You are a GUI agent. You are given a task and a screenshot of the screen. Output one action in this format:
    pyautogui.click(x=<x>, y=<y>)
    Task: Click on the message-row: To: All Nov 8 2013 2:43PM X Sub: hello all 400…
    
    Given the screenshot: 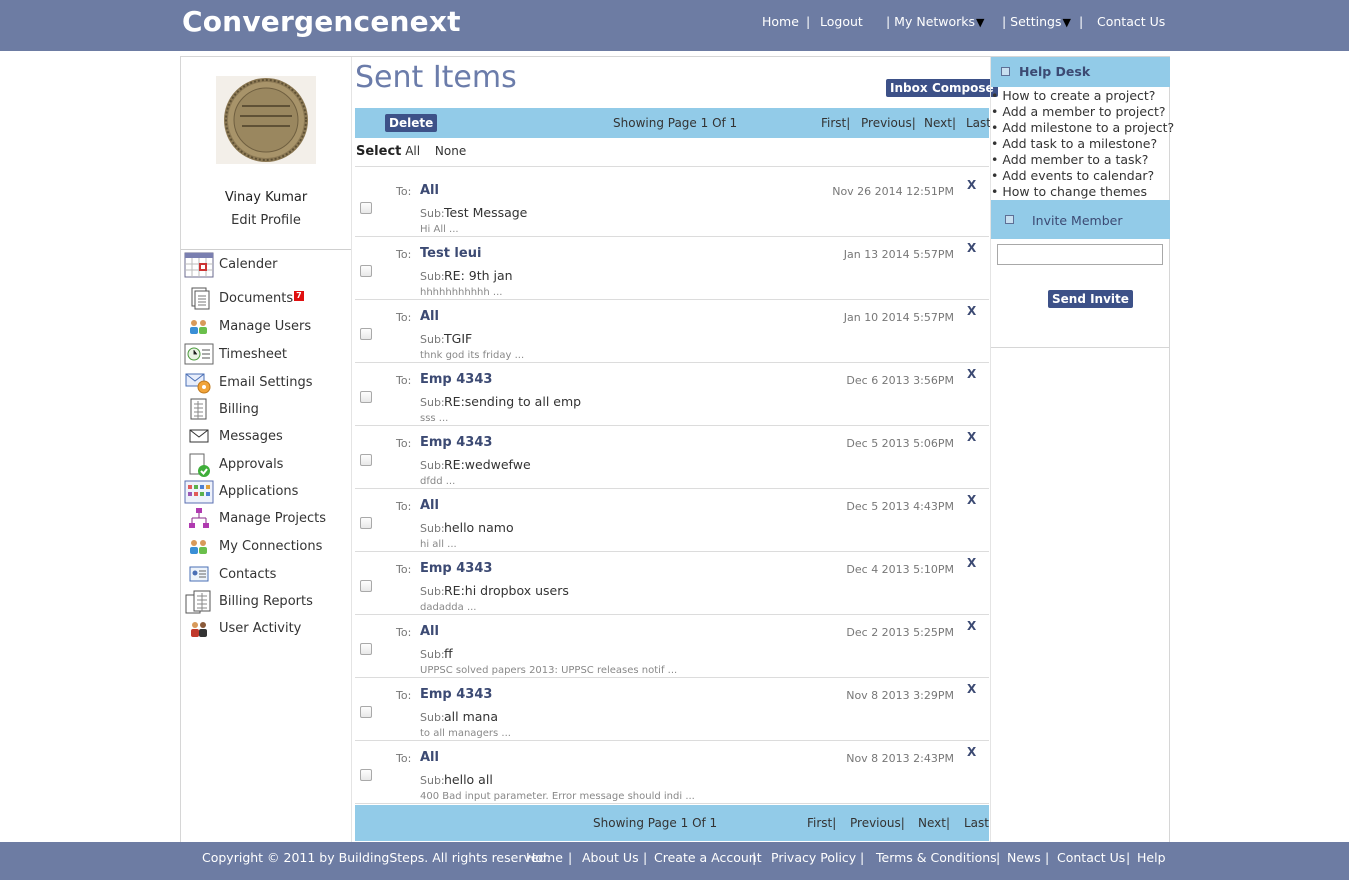 What is the action you would take?
    pyautogui.click(x=672, y=772)
    